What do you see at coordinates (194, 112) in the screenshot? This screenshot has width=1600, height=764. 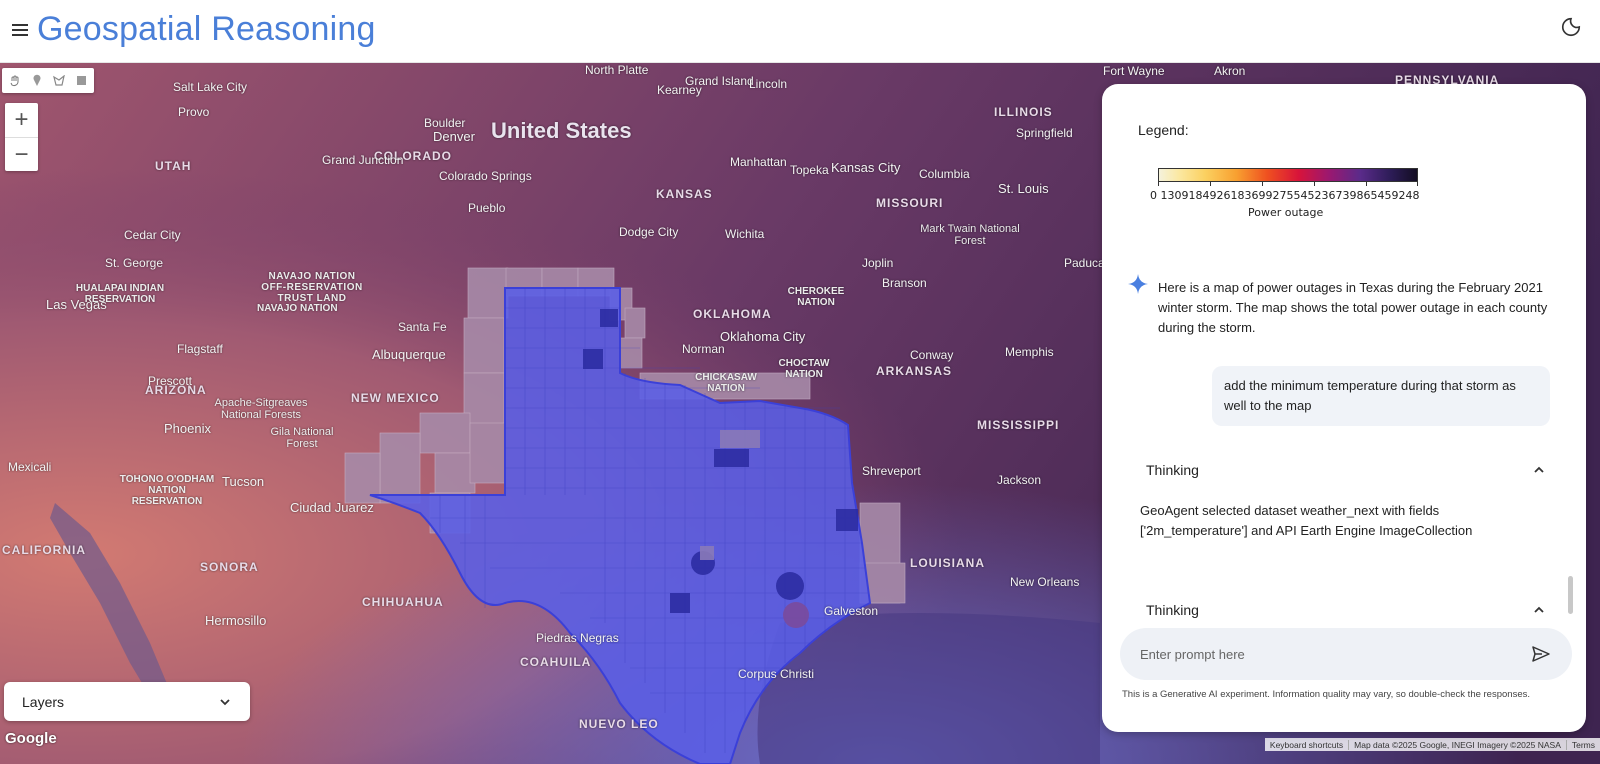 I see `map-label-city: Provo` at bounding box center [194, 112].